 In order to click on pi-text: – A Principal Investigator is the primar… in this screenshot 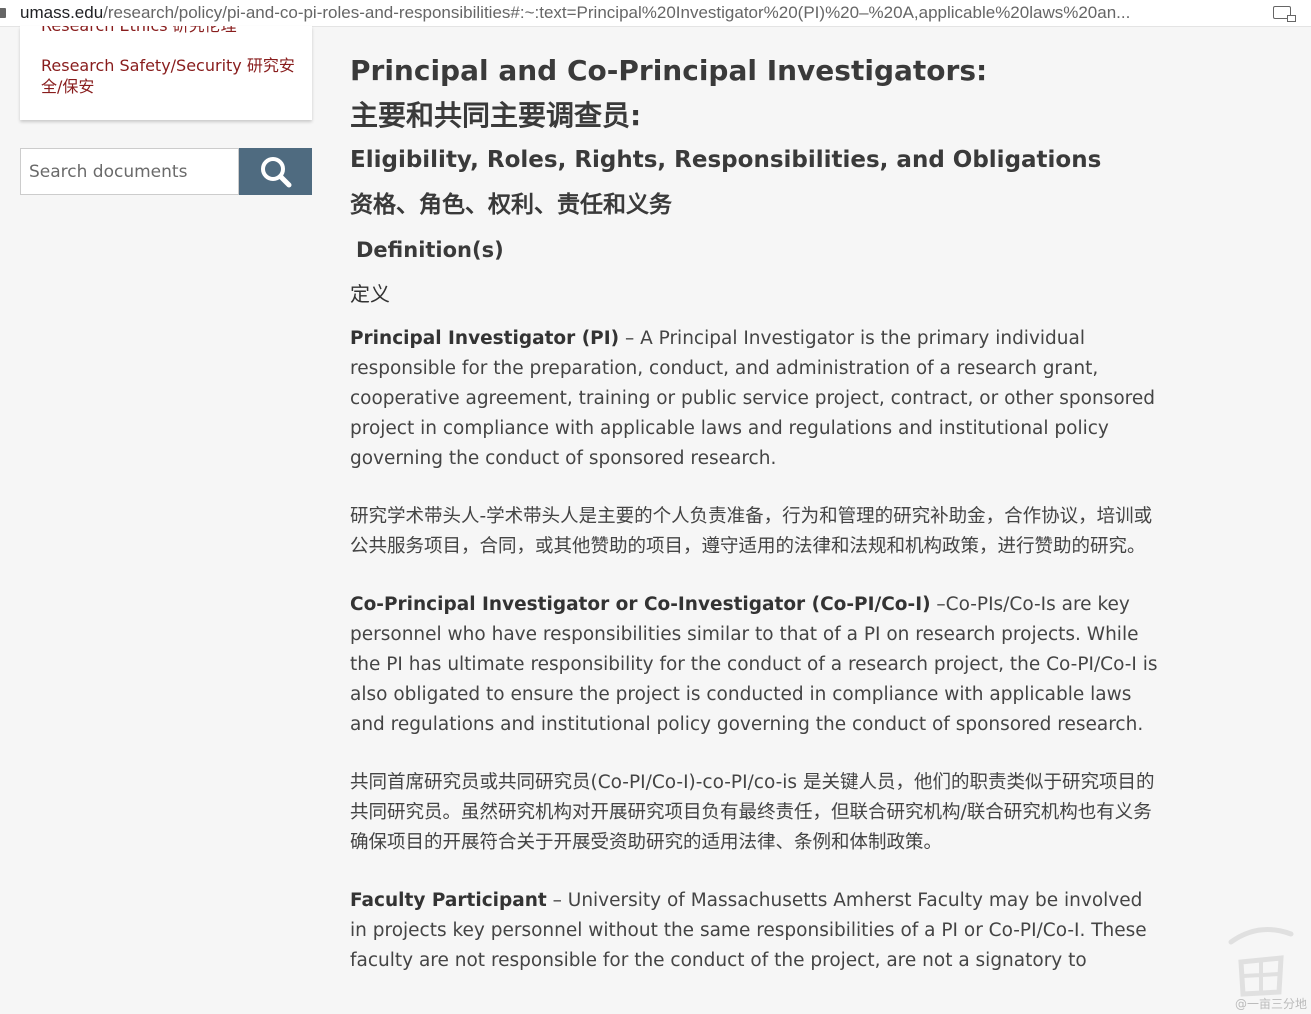, I will do `click(752, 398)`.